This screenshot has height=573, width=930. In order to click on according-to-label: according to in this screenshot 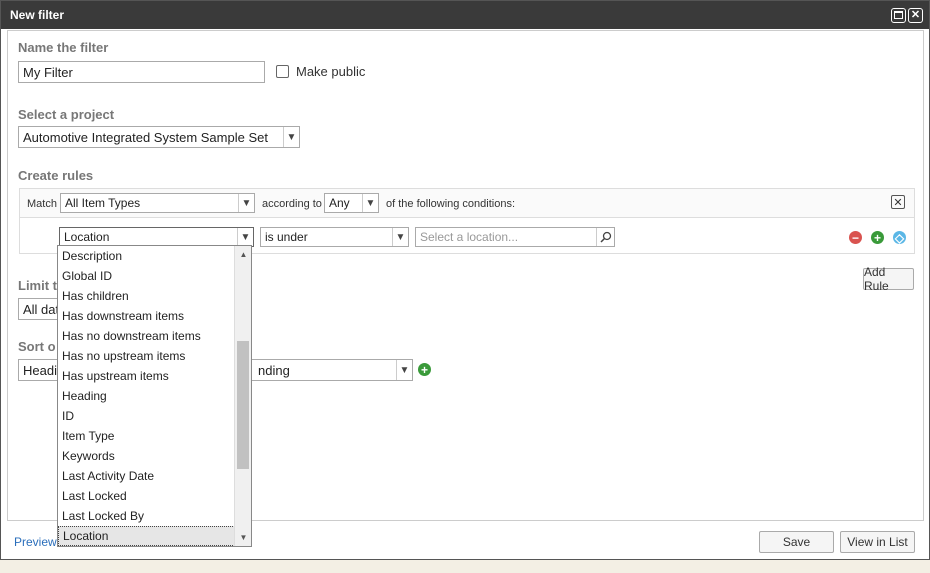, I will do `click(292, 204)`.